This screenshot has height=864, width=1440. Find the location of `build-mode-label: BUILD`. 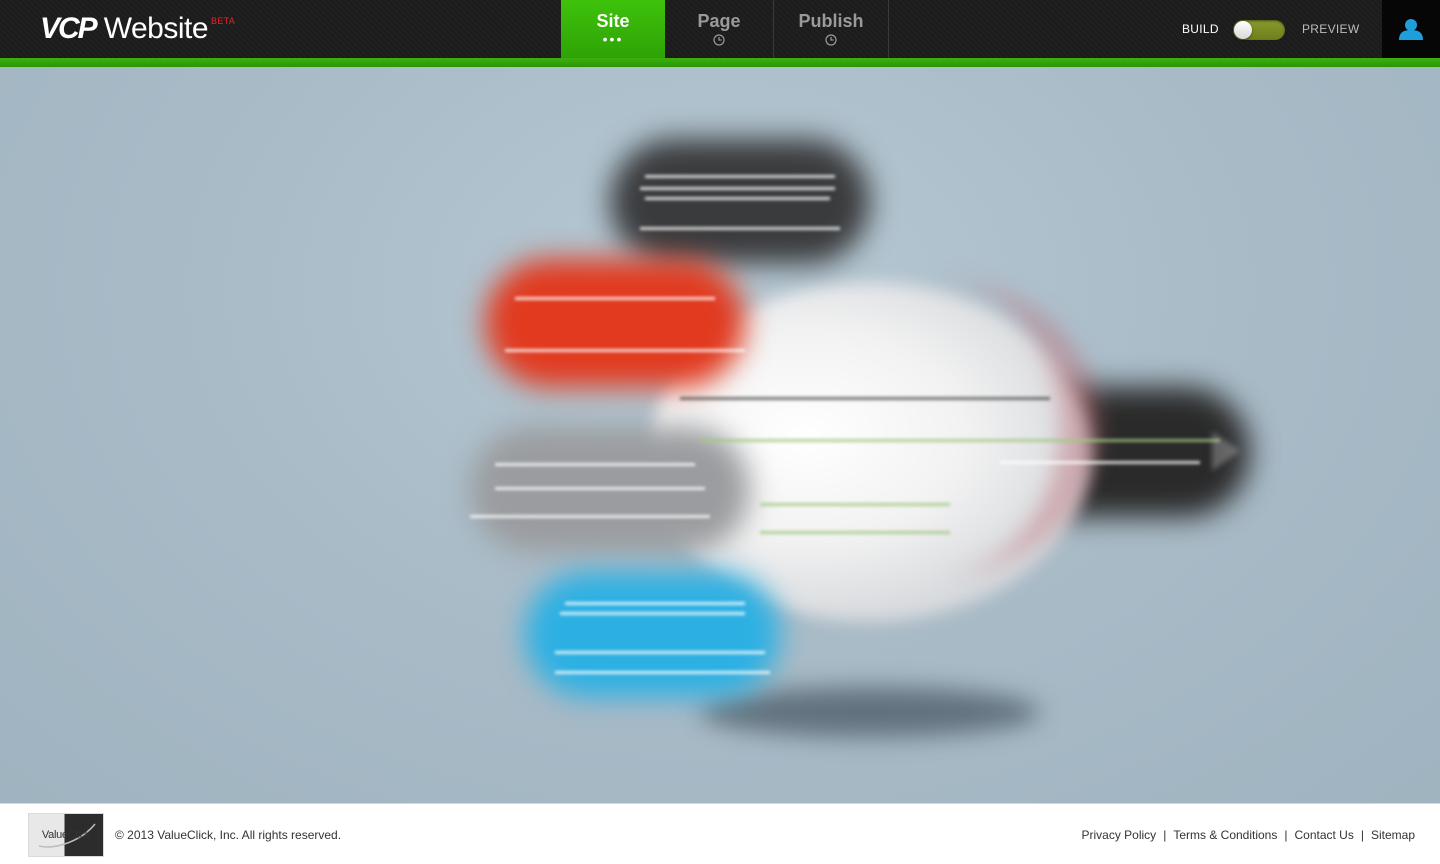

build-mode-label: BUILD is located at coordinates (1200, 29).